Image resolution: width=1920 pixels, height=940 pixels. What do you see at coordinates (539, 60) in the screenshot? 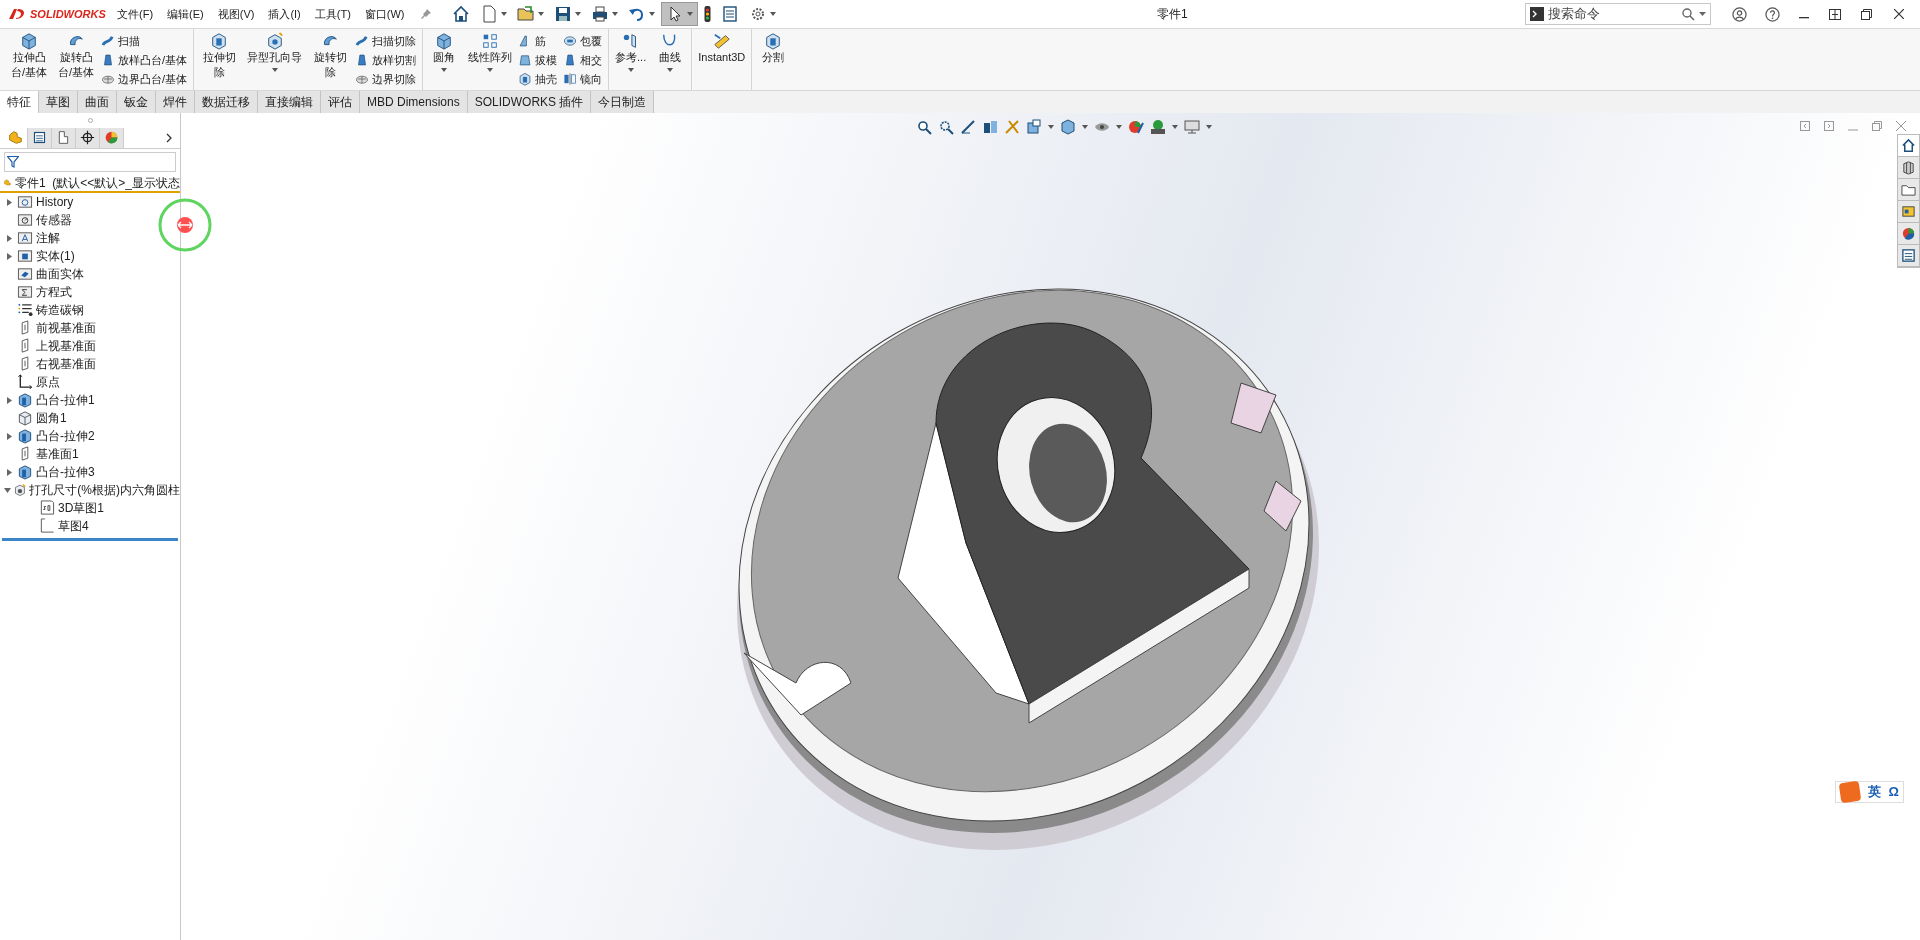
I see `ribbon-button: 拔模` at bounding box center [539, 60].